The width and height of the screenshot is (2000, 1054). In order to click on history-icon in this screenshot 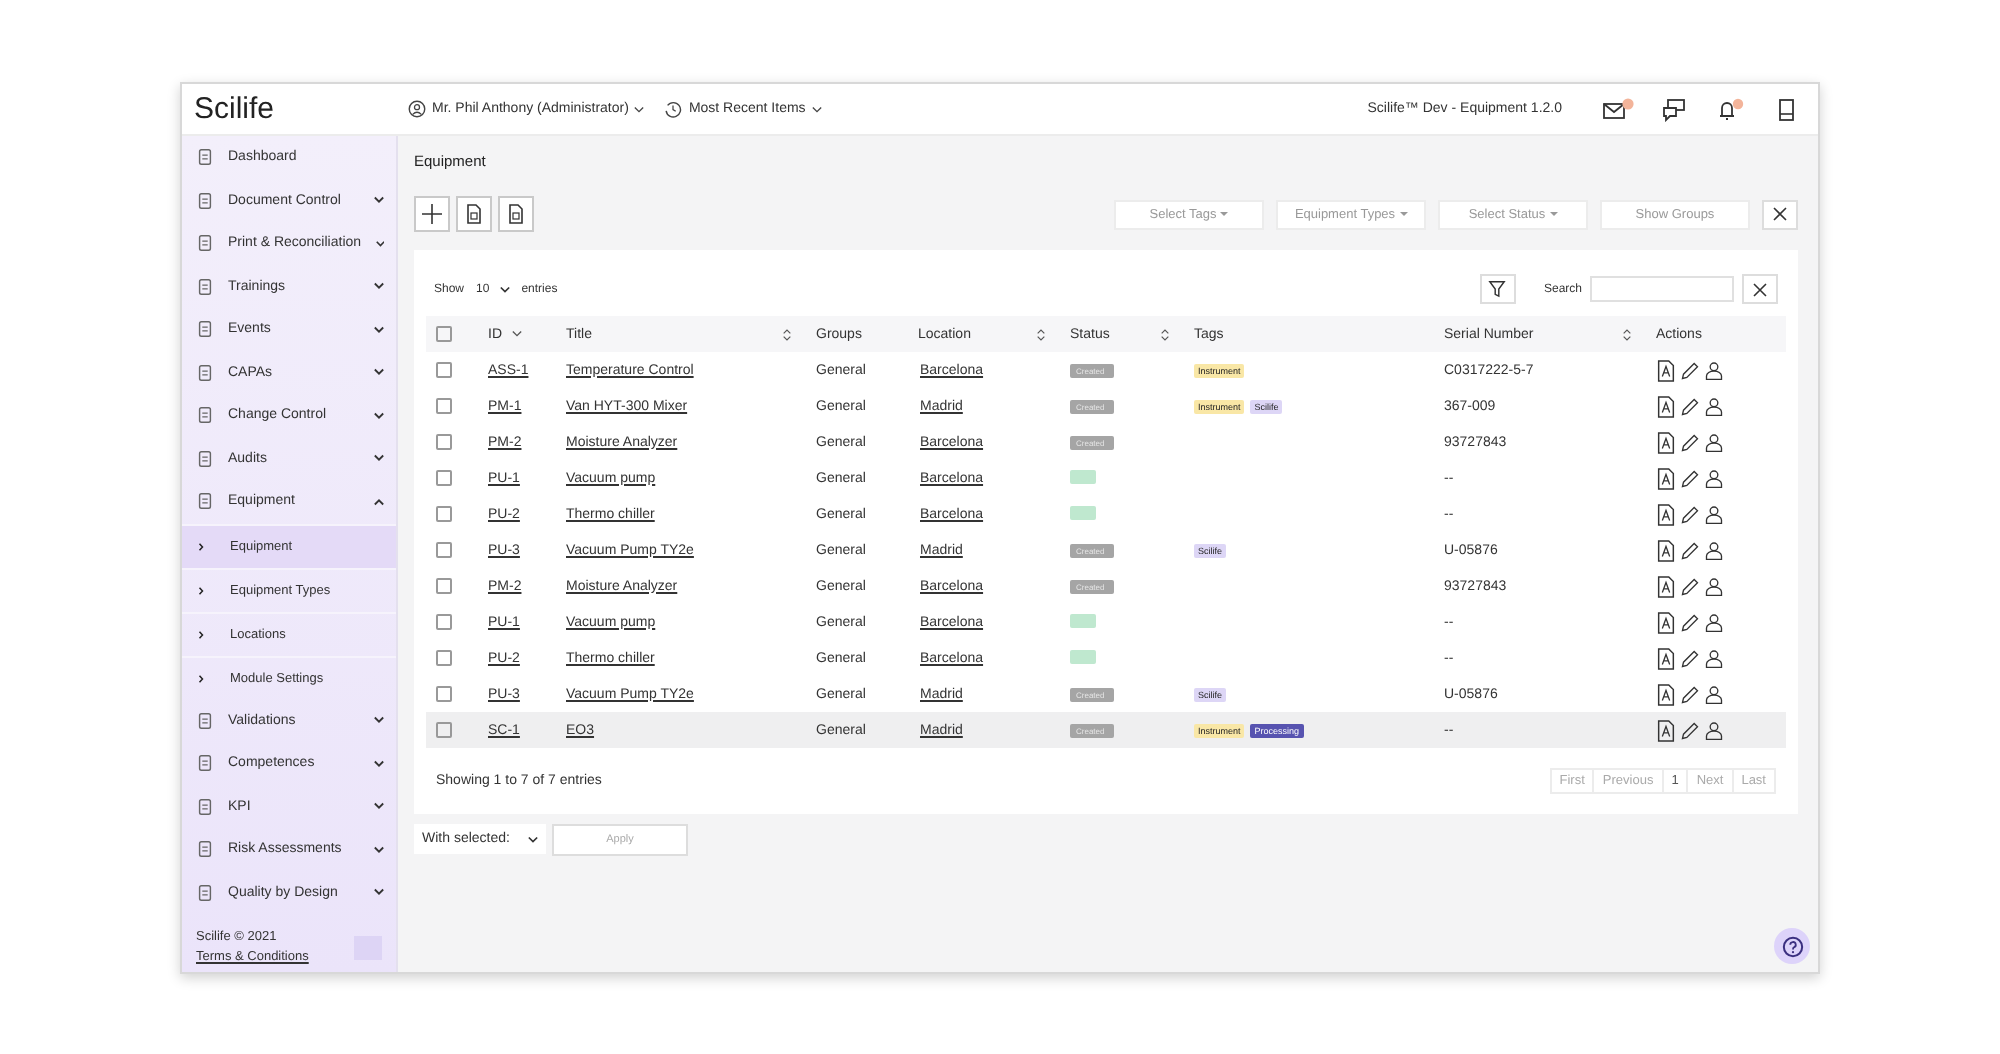, I will do `click(673, 109)`.